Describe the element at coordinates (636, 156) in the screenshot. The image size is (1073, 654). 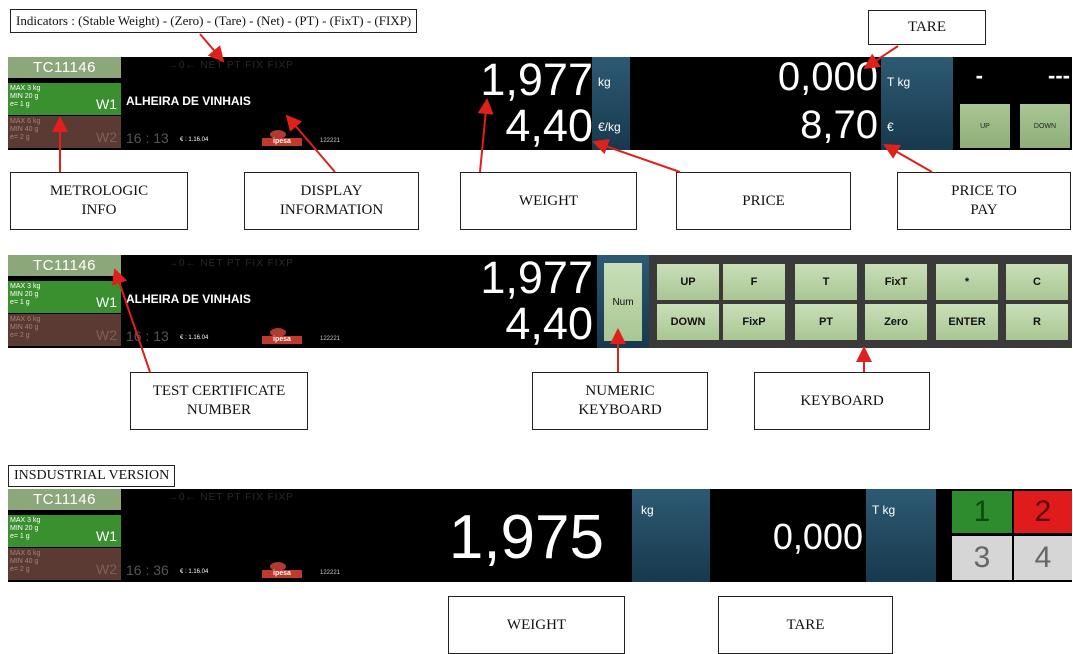
I see `arrow-price` at that location.